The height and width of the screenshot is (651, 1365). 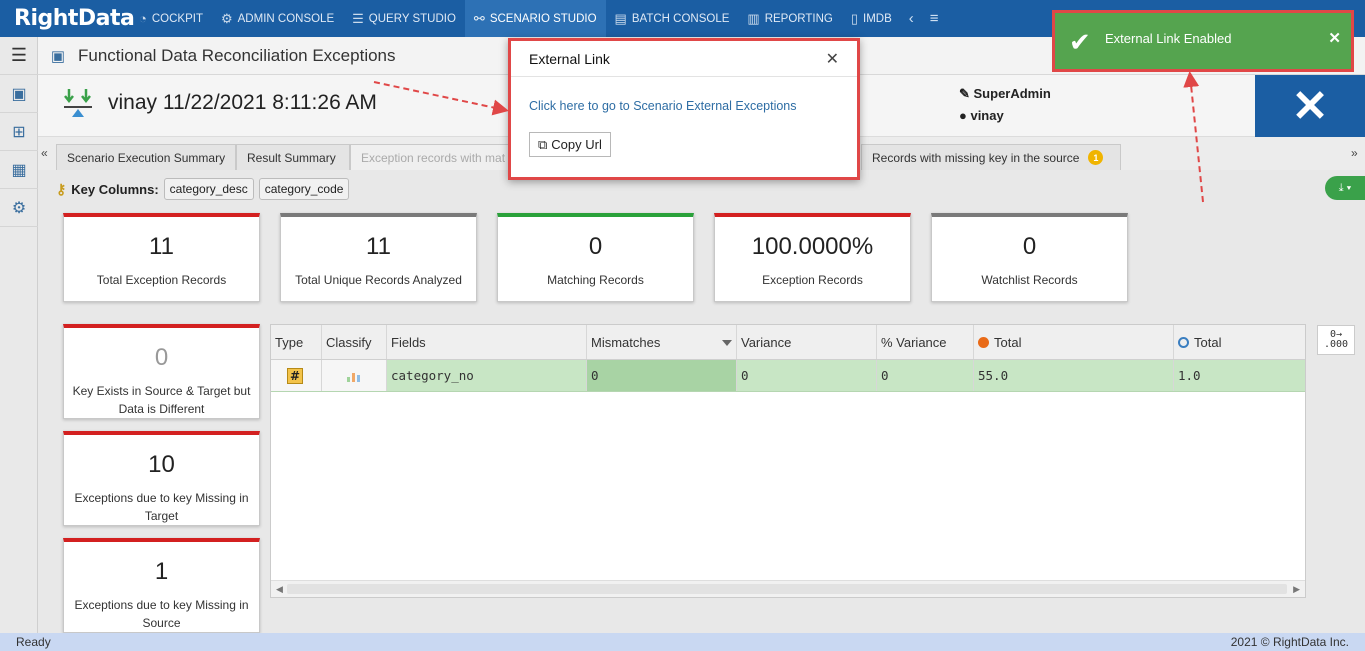 What do you see at coordinates (1005, 94) in the screenshot?
I see `role-line: ✎ SuperAdmin` at bounding box center [1005, 94].